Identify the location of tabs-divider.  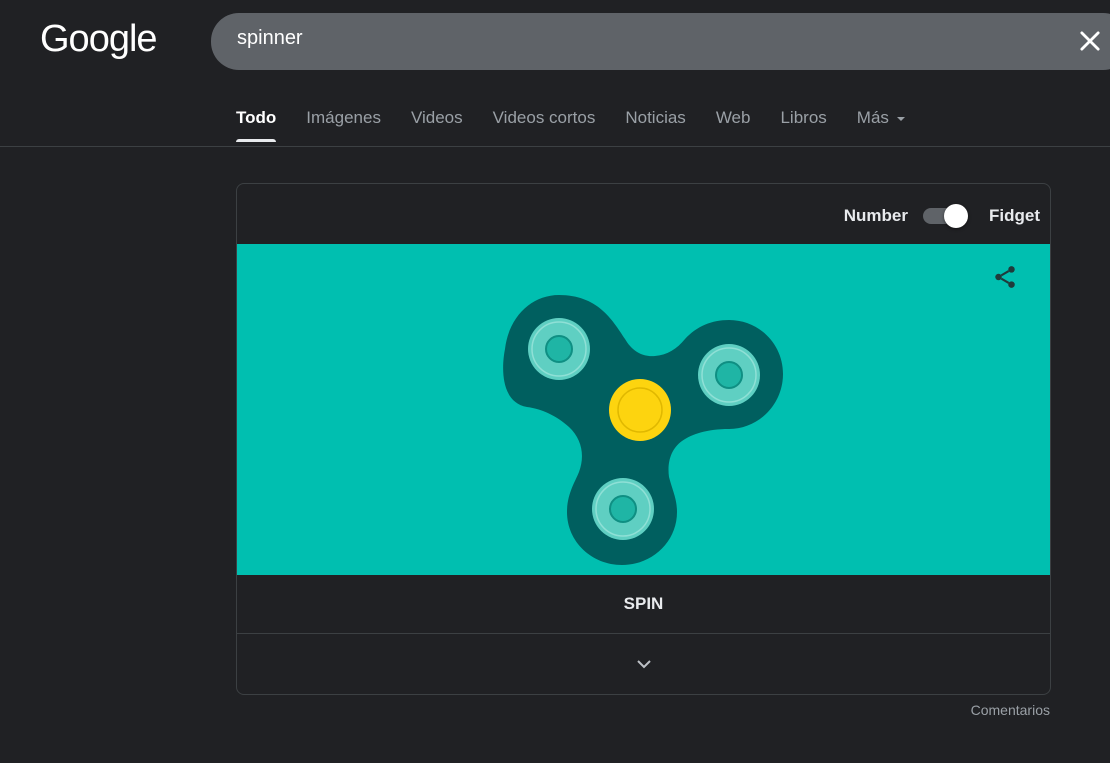
(555, 146).